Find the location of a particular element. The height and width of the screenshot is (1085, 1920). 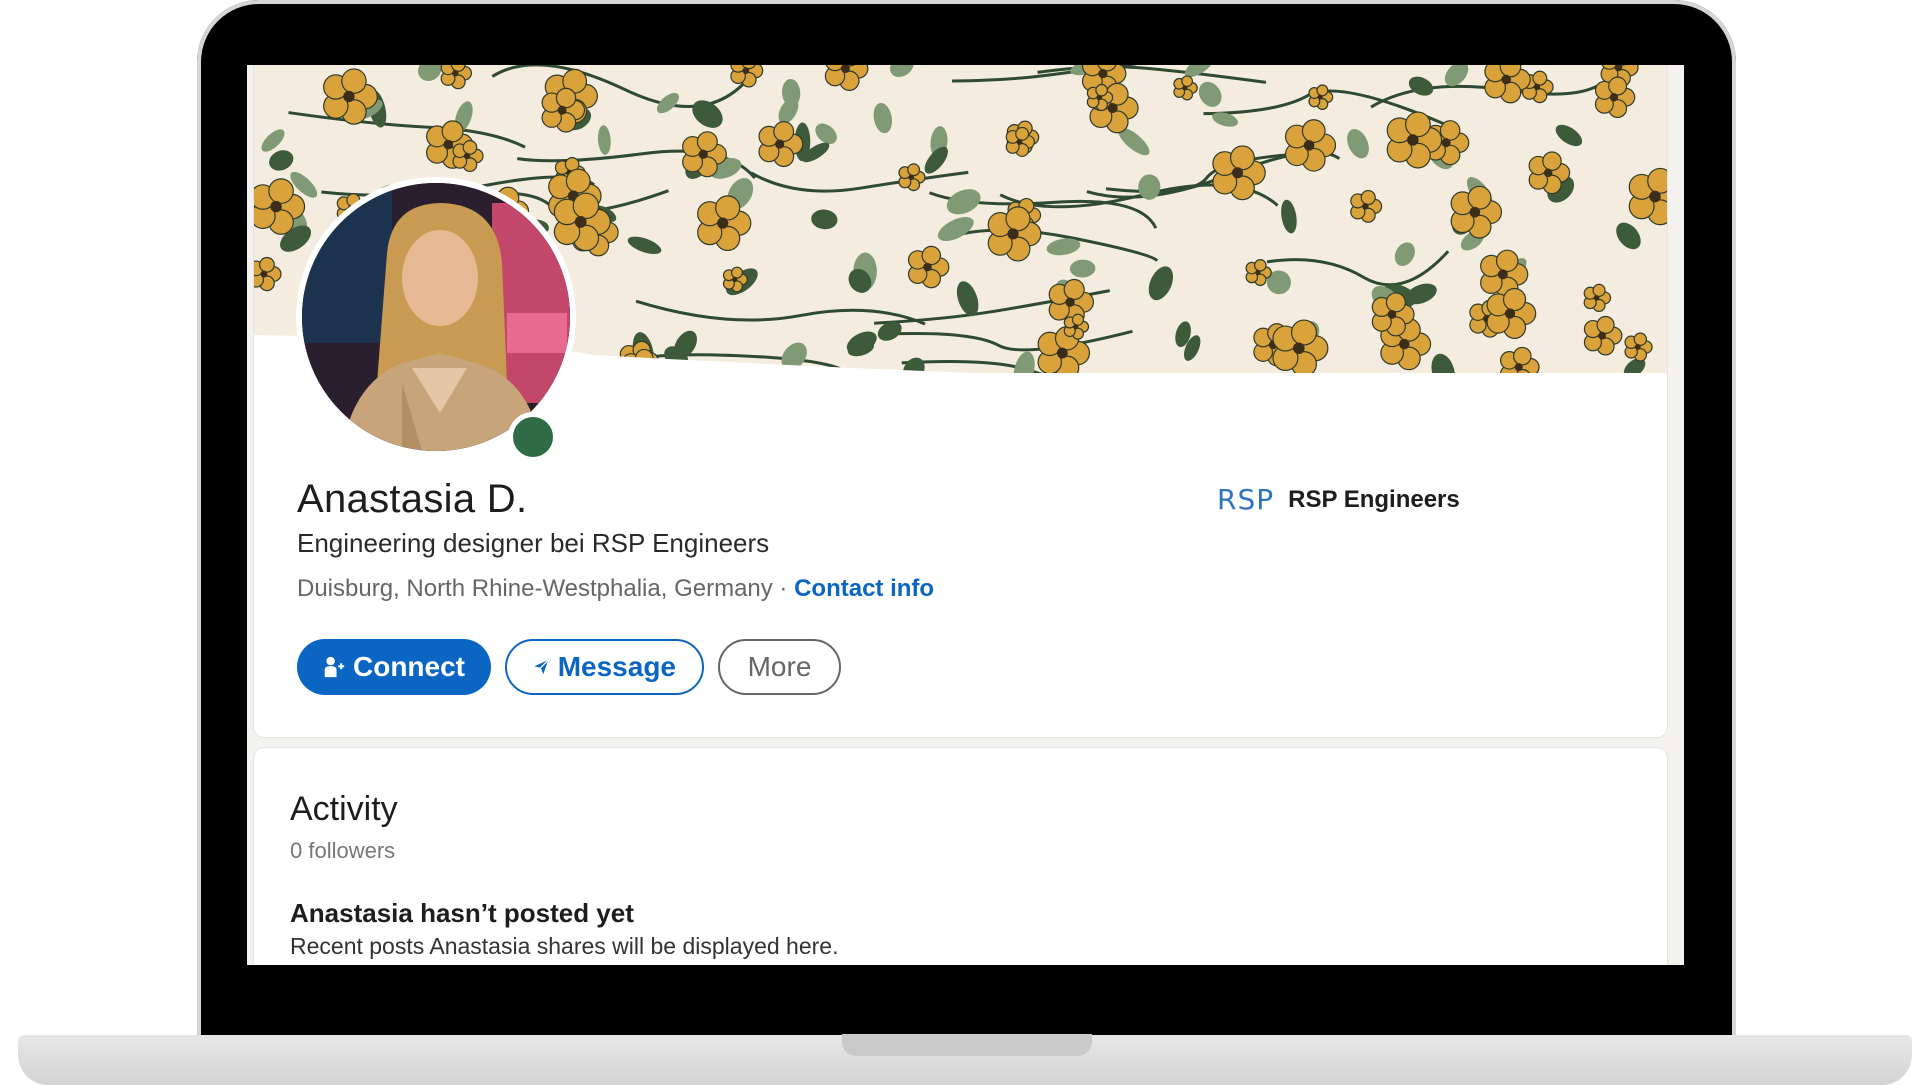

more-button: More is located at coordinates (779, 667).